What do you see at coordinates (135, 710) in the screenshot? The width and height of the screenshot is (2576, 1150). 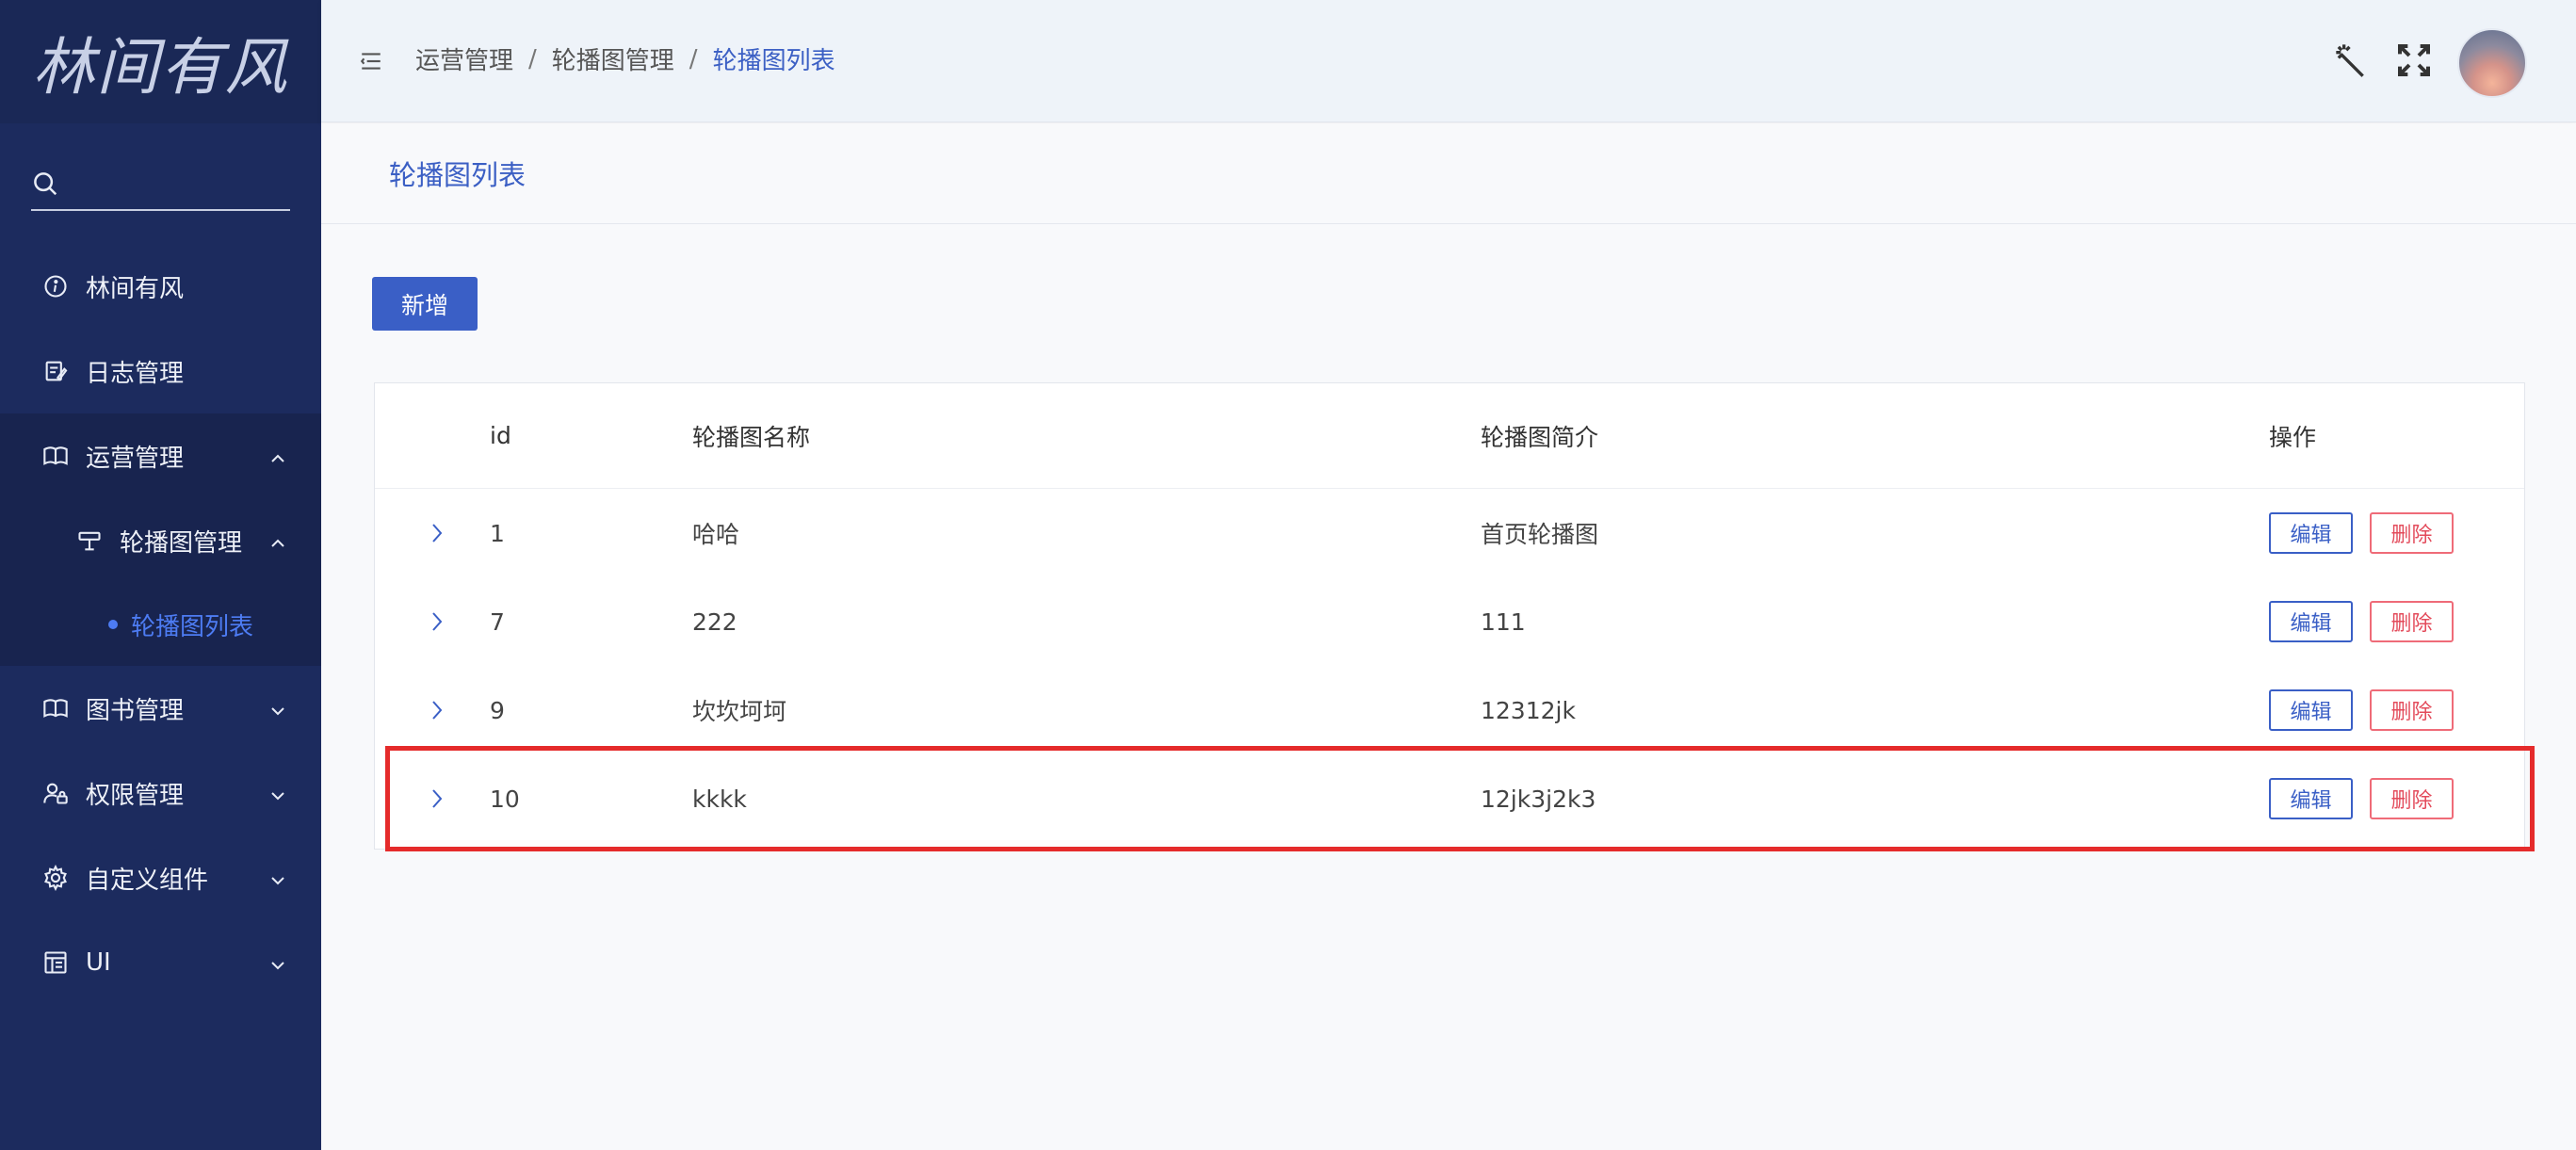 I see `sidebar-item-label: 图书管理` at bounding box center [135, 710].